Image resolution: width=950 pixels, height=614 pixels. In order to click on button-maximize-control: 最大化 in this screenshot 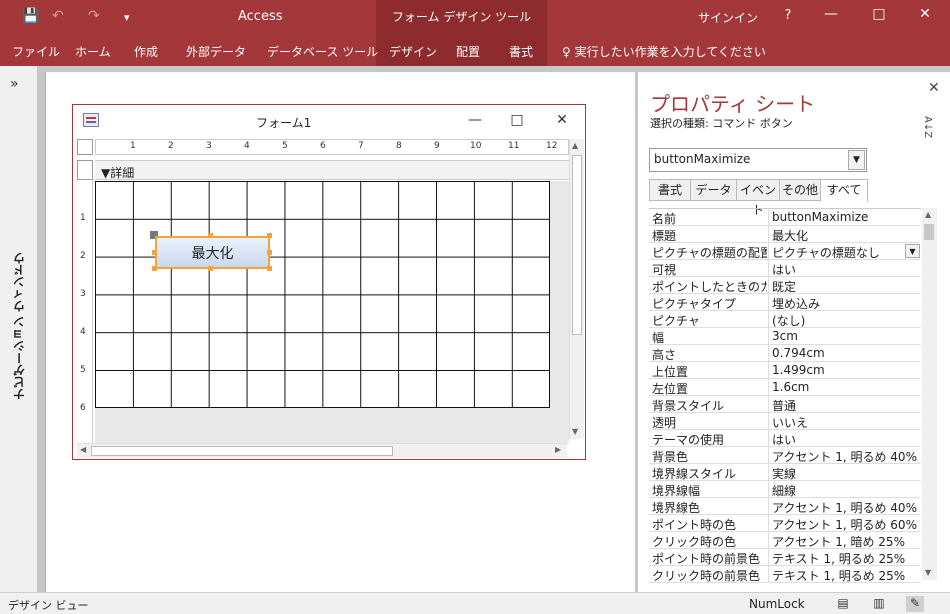, I will do `click(212, 252)`.